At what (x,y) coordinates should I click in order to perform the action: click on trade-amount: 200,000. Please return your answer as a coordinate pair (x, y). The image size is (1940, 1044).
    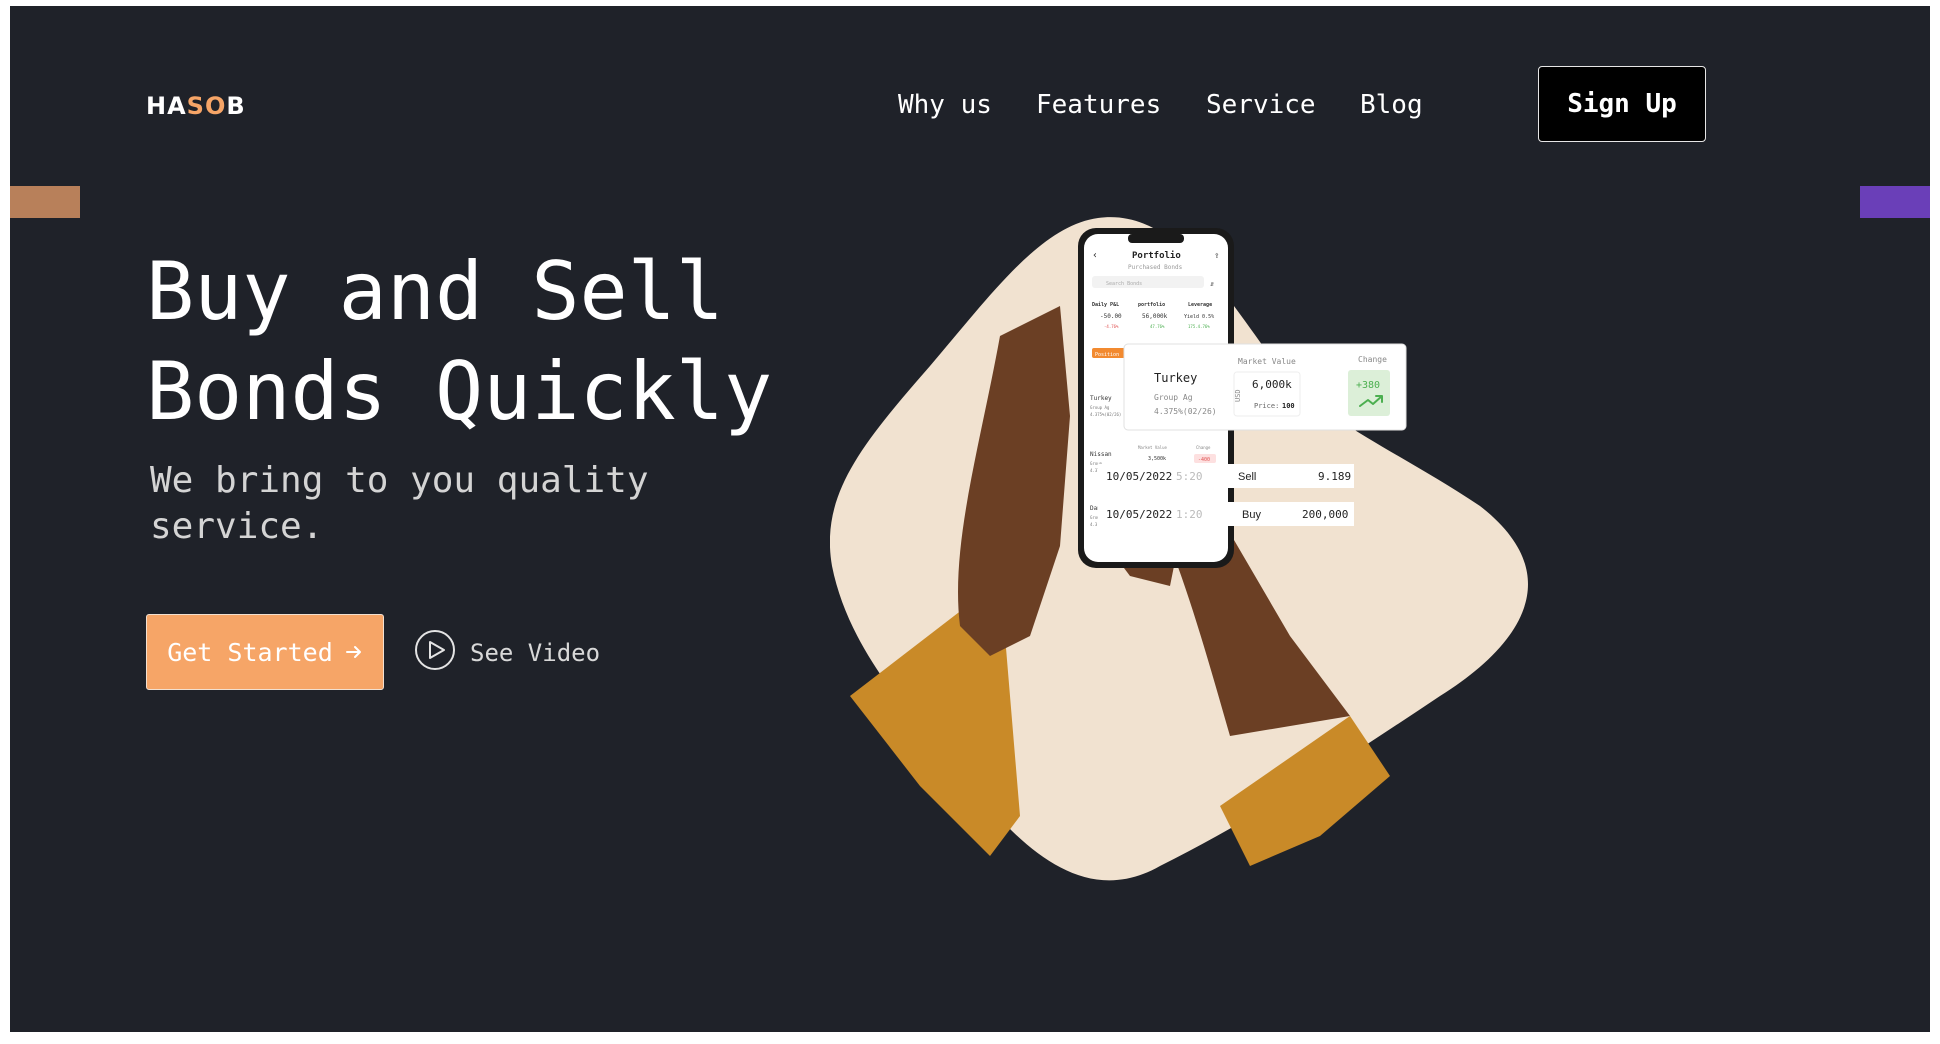
    Looking at the image, I should click on (1325, 514).